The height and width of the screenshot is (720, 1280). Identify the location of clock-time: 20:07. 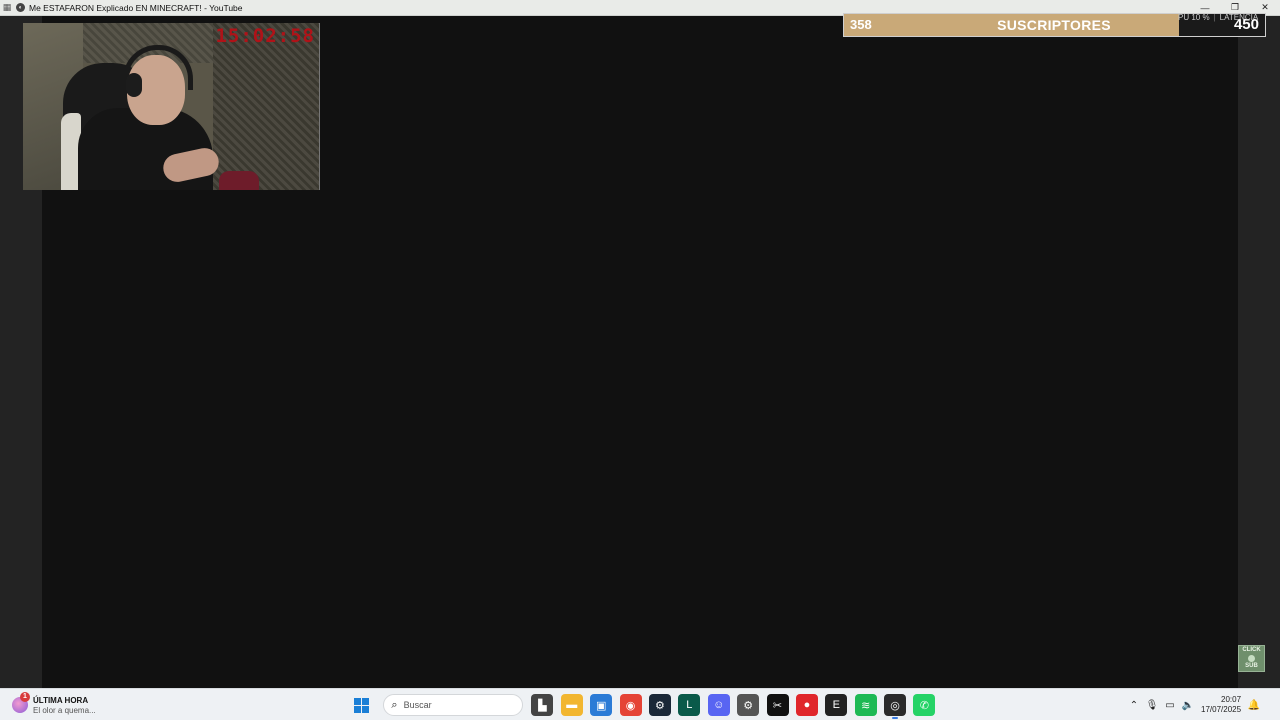
(1231, 699).